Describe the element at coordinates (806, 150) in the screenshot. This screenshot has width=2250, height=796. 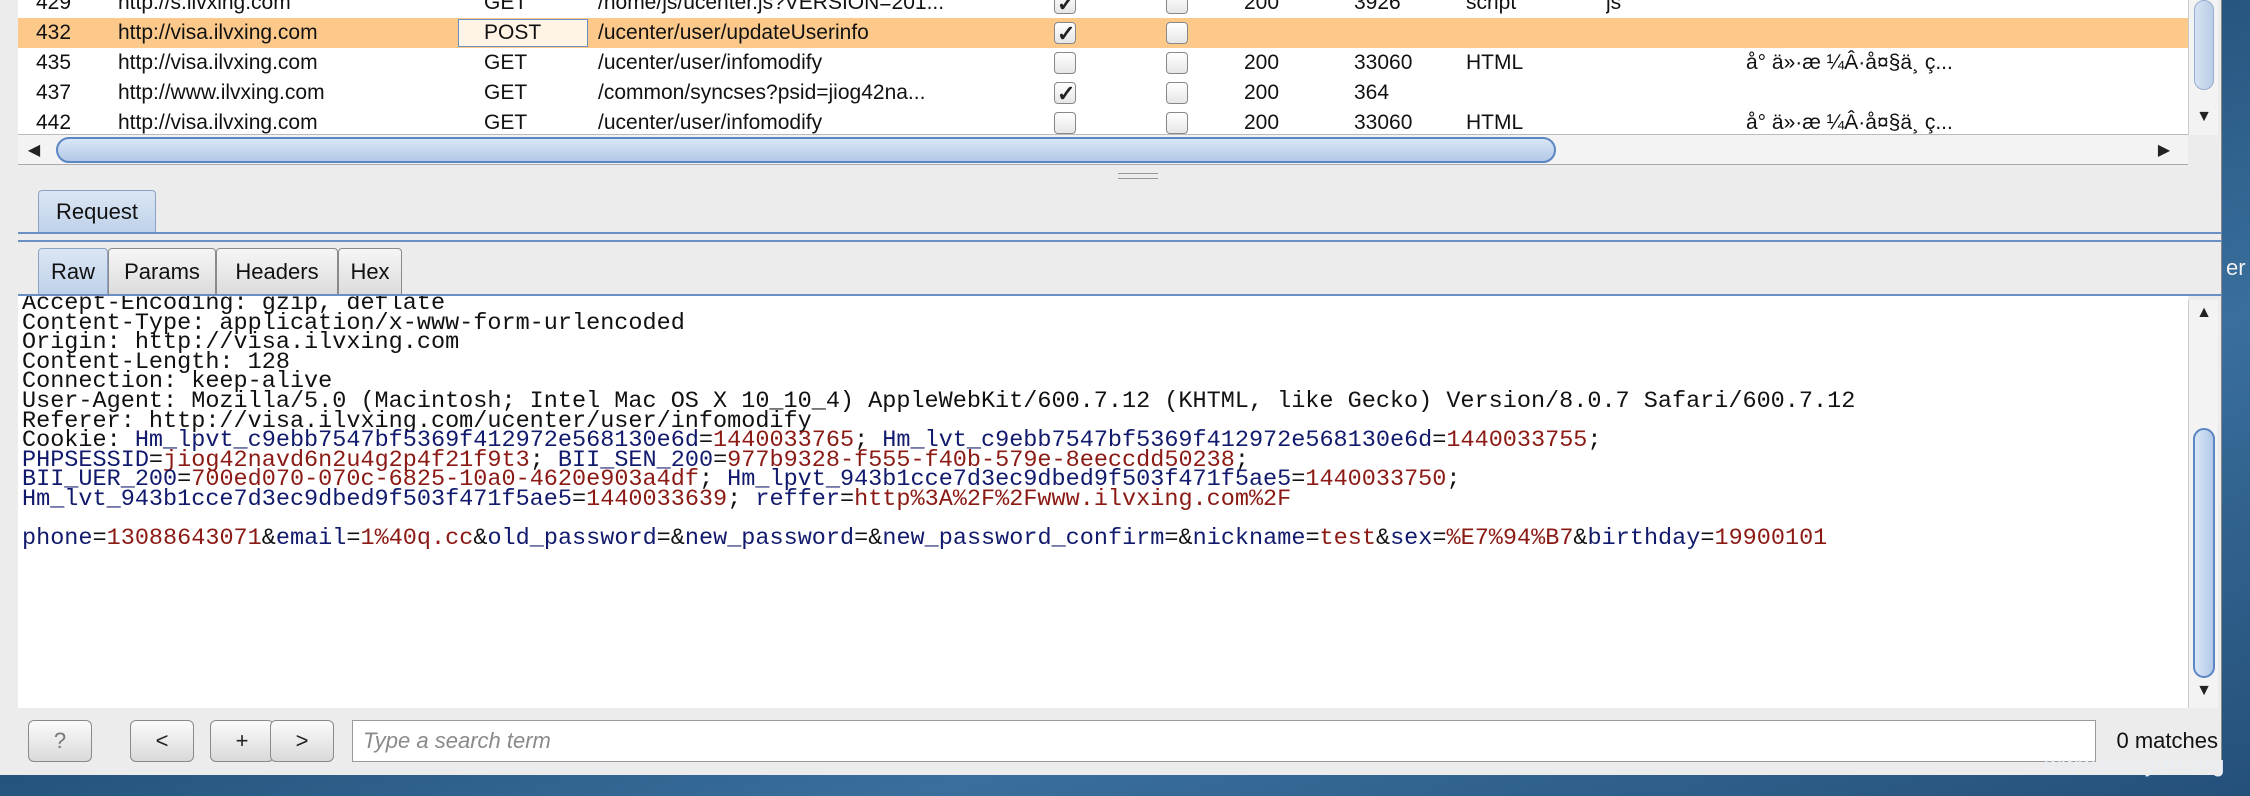
I see `table-hscroll-thumb` at that location.